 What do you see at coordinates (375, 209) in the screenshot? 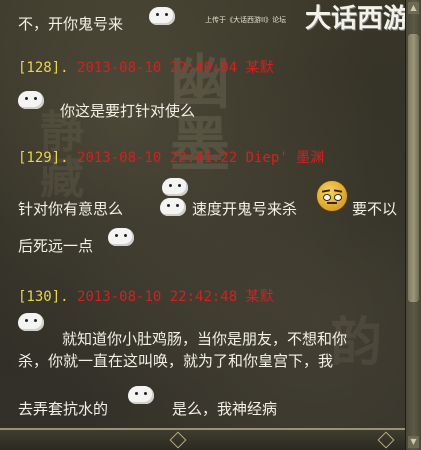
I see `message-text: 要不以` at bounding box center [375, 209].